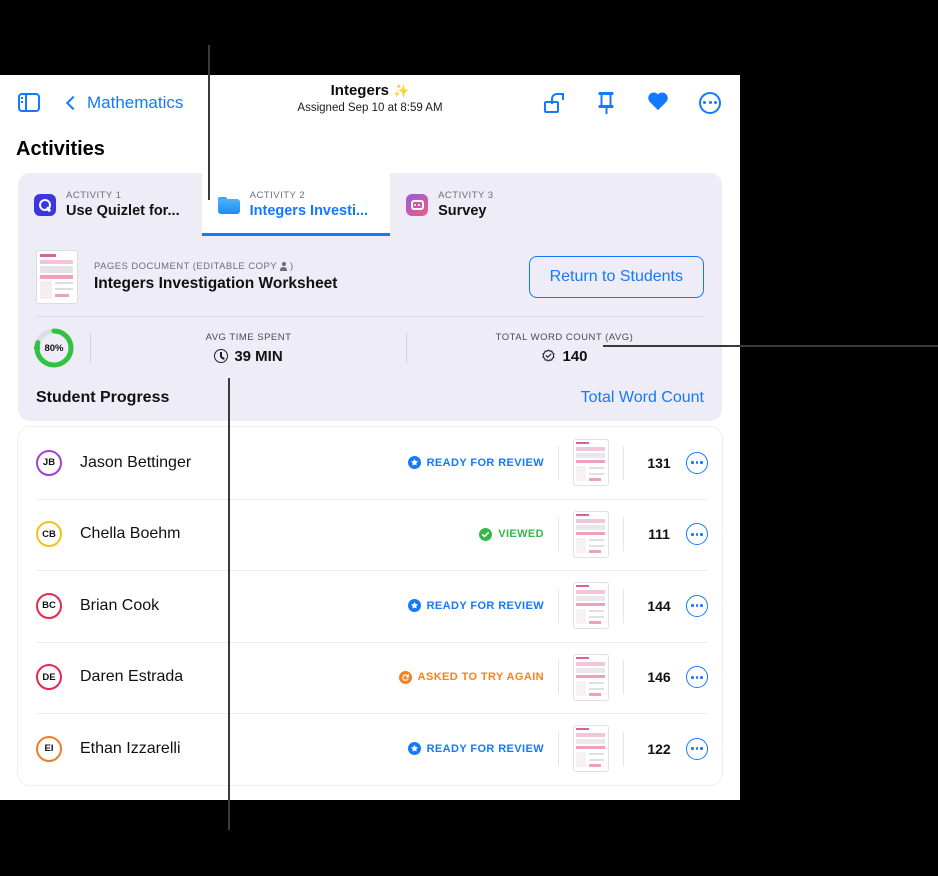  Describe the element at coordinates (370, 677) in the screenshot. I see `table-row: DE Daren Estrada ASKED TO TRY AGAIN 146` at that location.